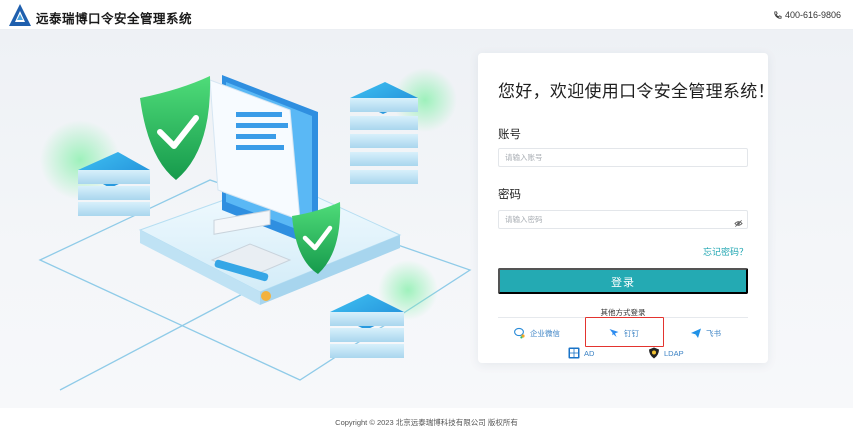 Image resolution: width=853 pixels, height=437 pixels. What do you see at coordinates (623, 157) in the screenshot?
I see `account-input` at bounding box center [623, 157].